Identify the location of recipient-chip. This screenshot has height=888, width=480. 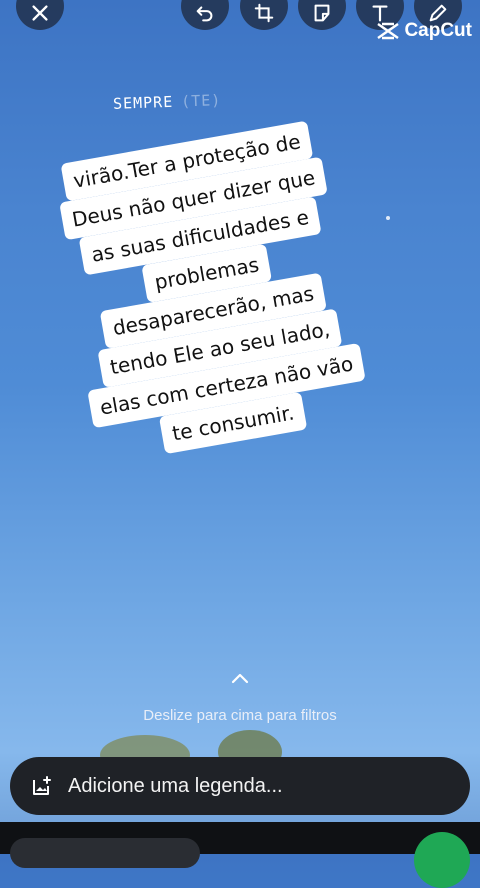
(105, 853).